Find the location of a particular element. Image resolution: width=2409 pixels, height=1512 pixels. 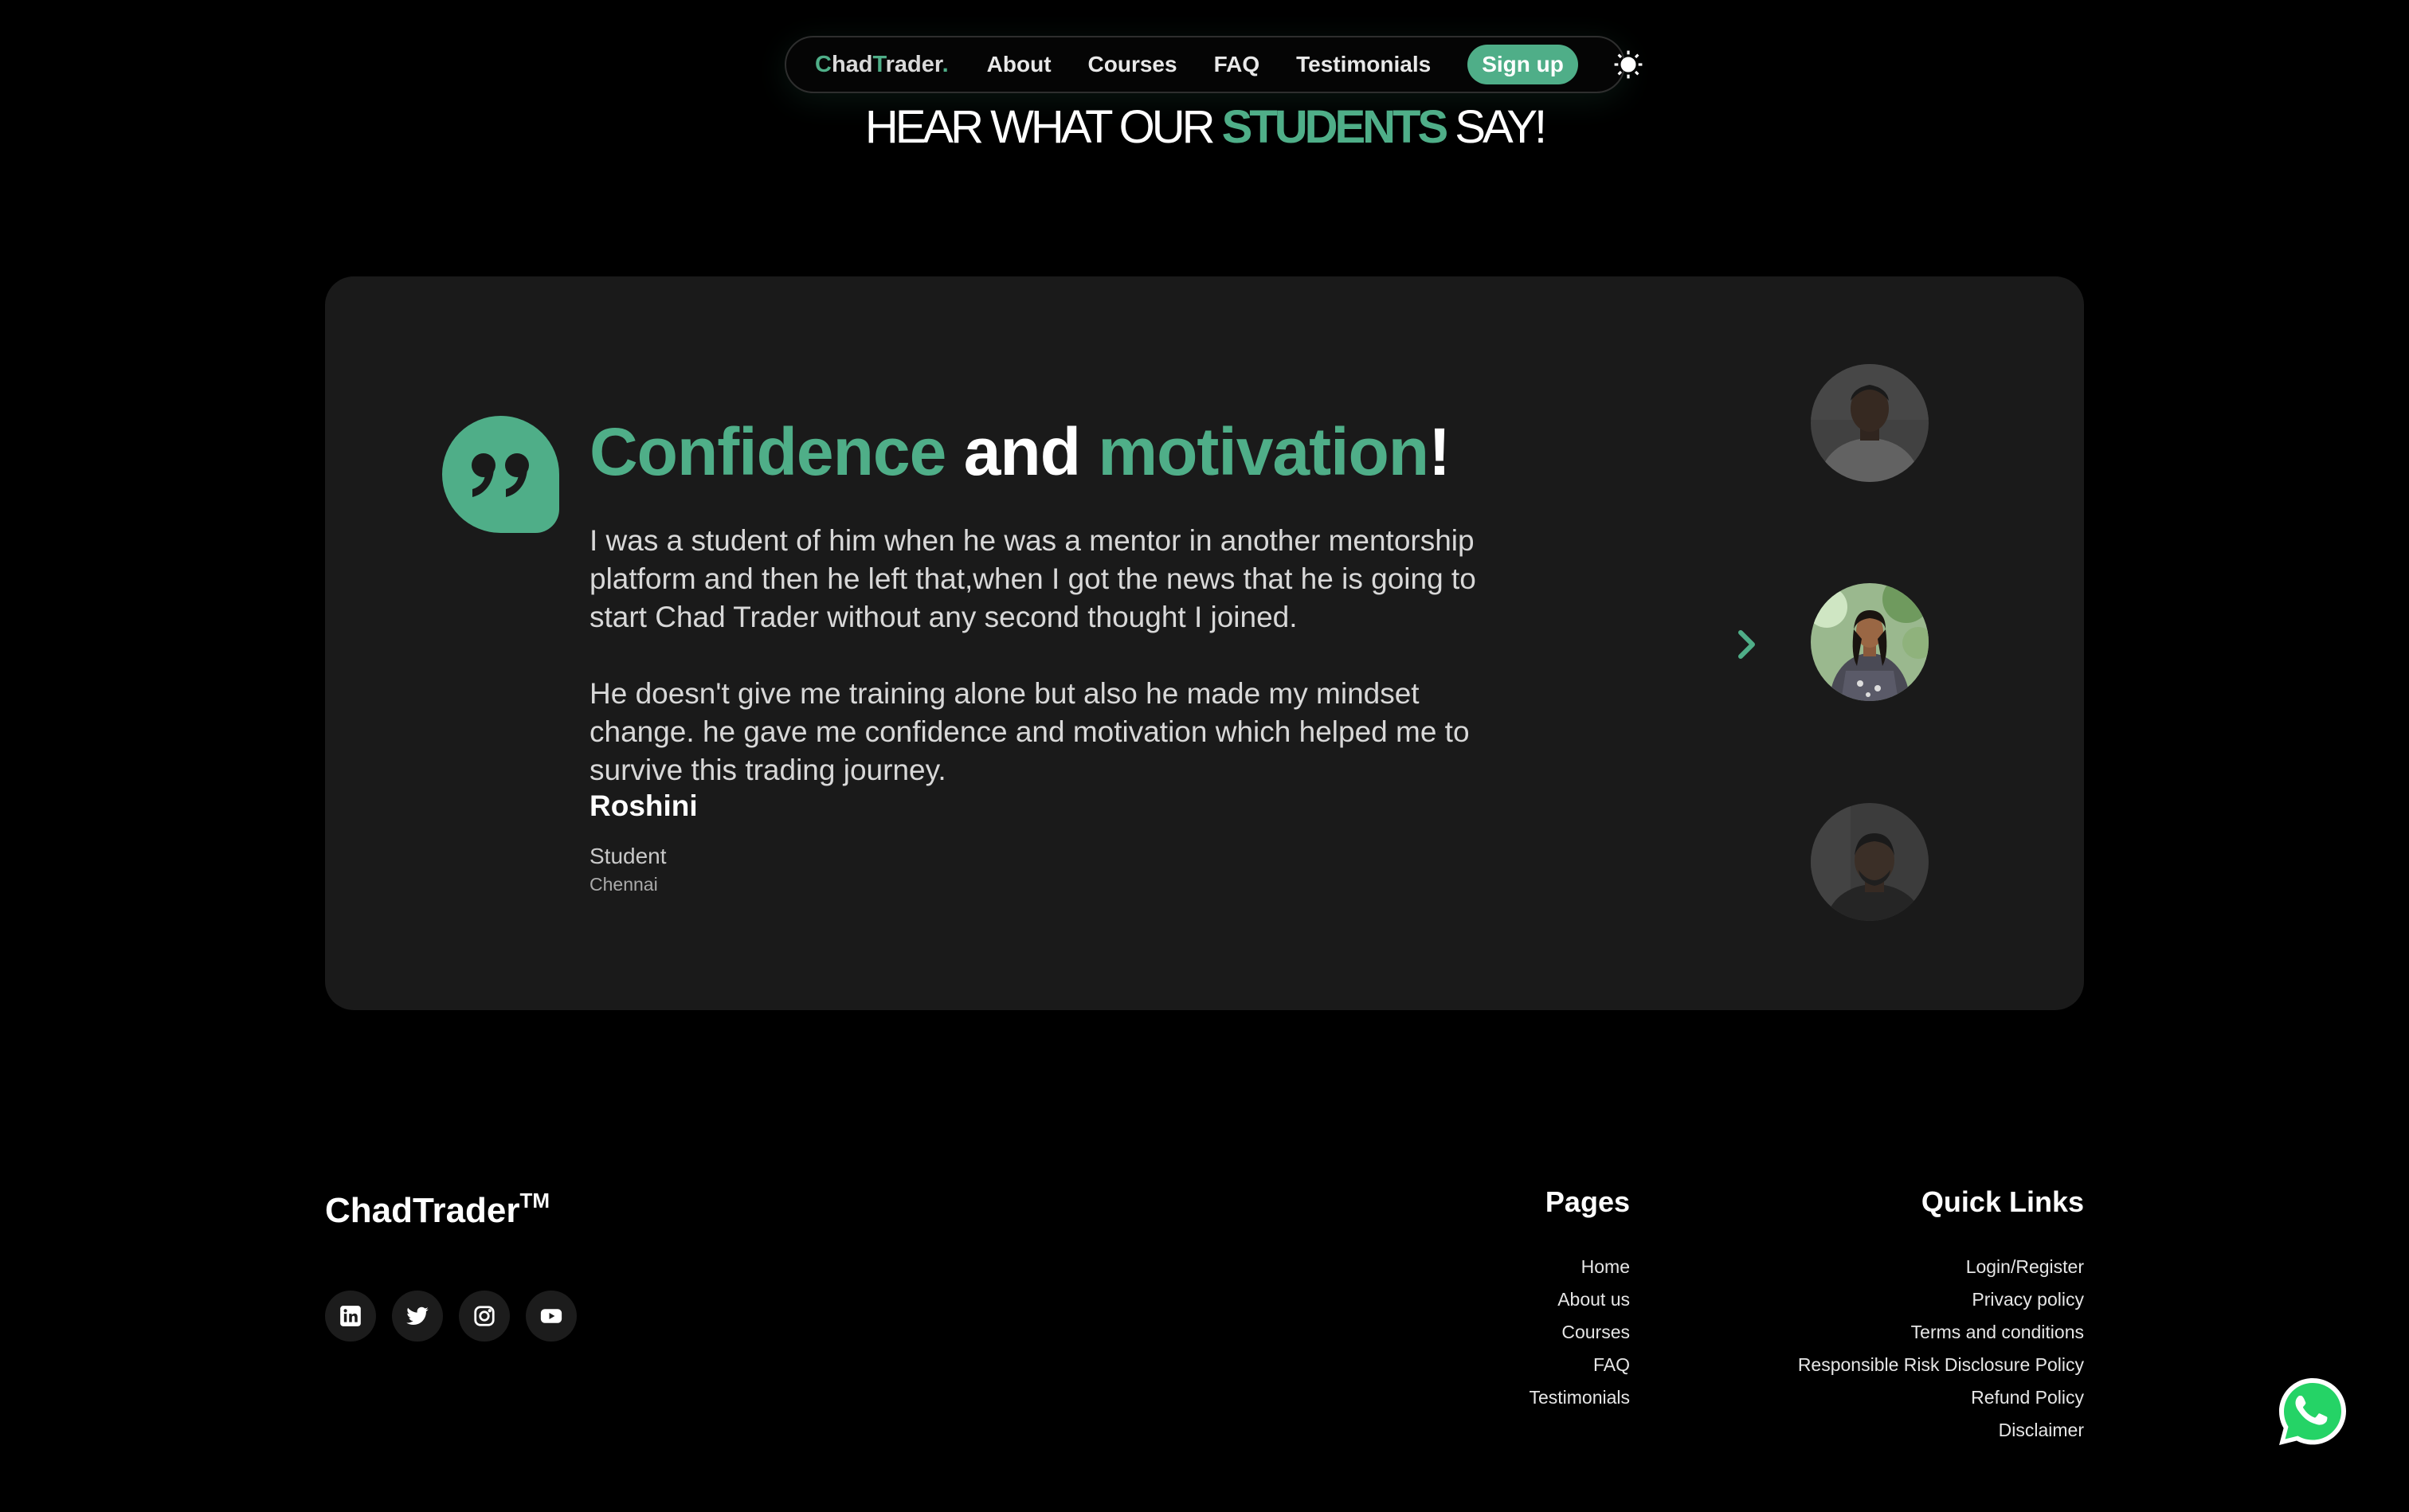

nav-link-courses: Courses is located at coordinates (1132, 65).